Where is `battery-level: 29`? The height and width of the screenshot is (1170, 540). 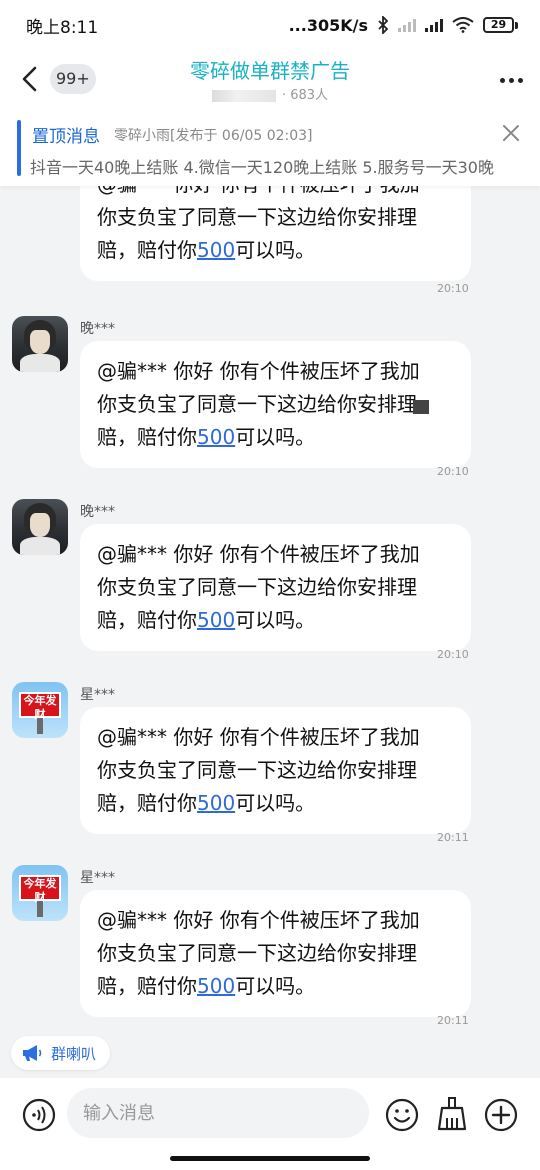
battery-level: 29 is located at coordinates (498, 25).